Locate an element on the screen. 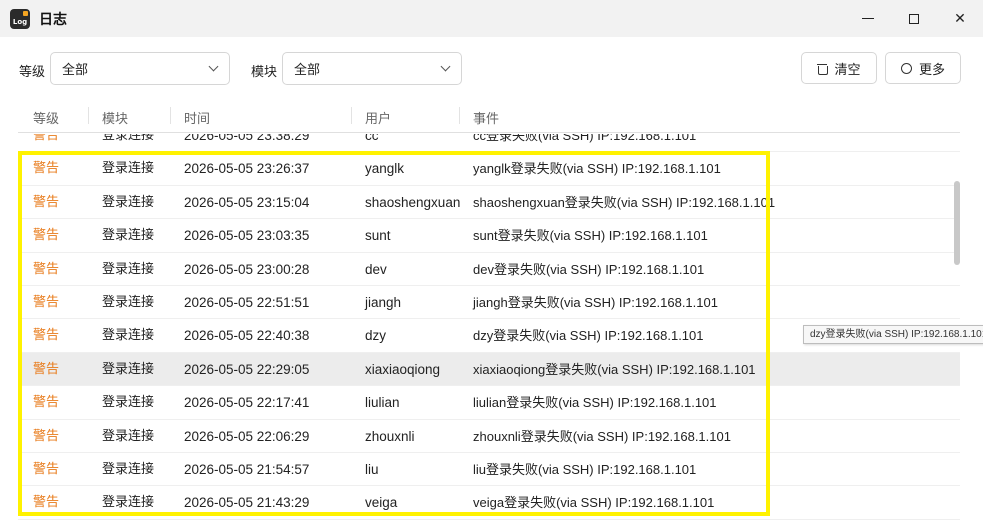 Image resolution: width=983 pixels, height=520 pixels. app-logo-text: Log is located at coordinates (20, 21).